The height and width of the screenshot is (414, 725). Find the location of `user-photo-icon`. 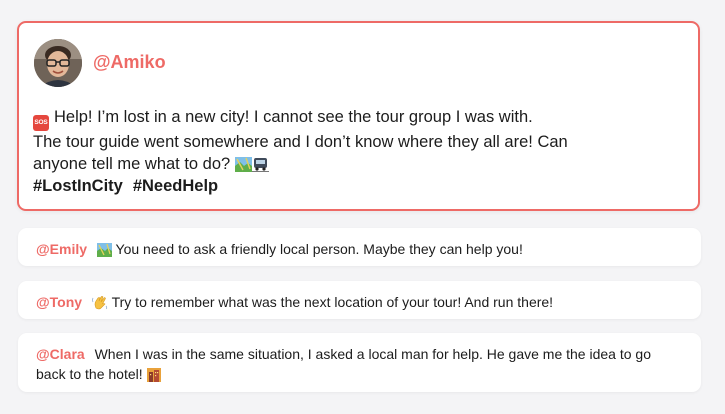

user-photo-icon is located at coordinates (58, 63).